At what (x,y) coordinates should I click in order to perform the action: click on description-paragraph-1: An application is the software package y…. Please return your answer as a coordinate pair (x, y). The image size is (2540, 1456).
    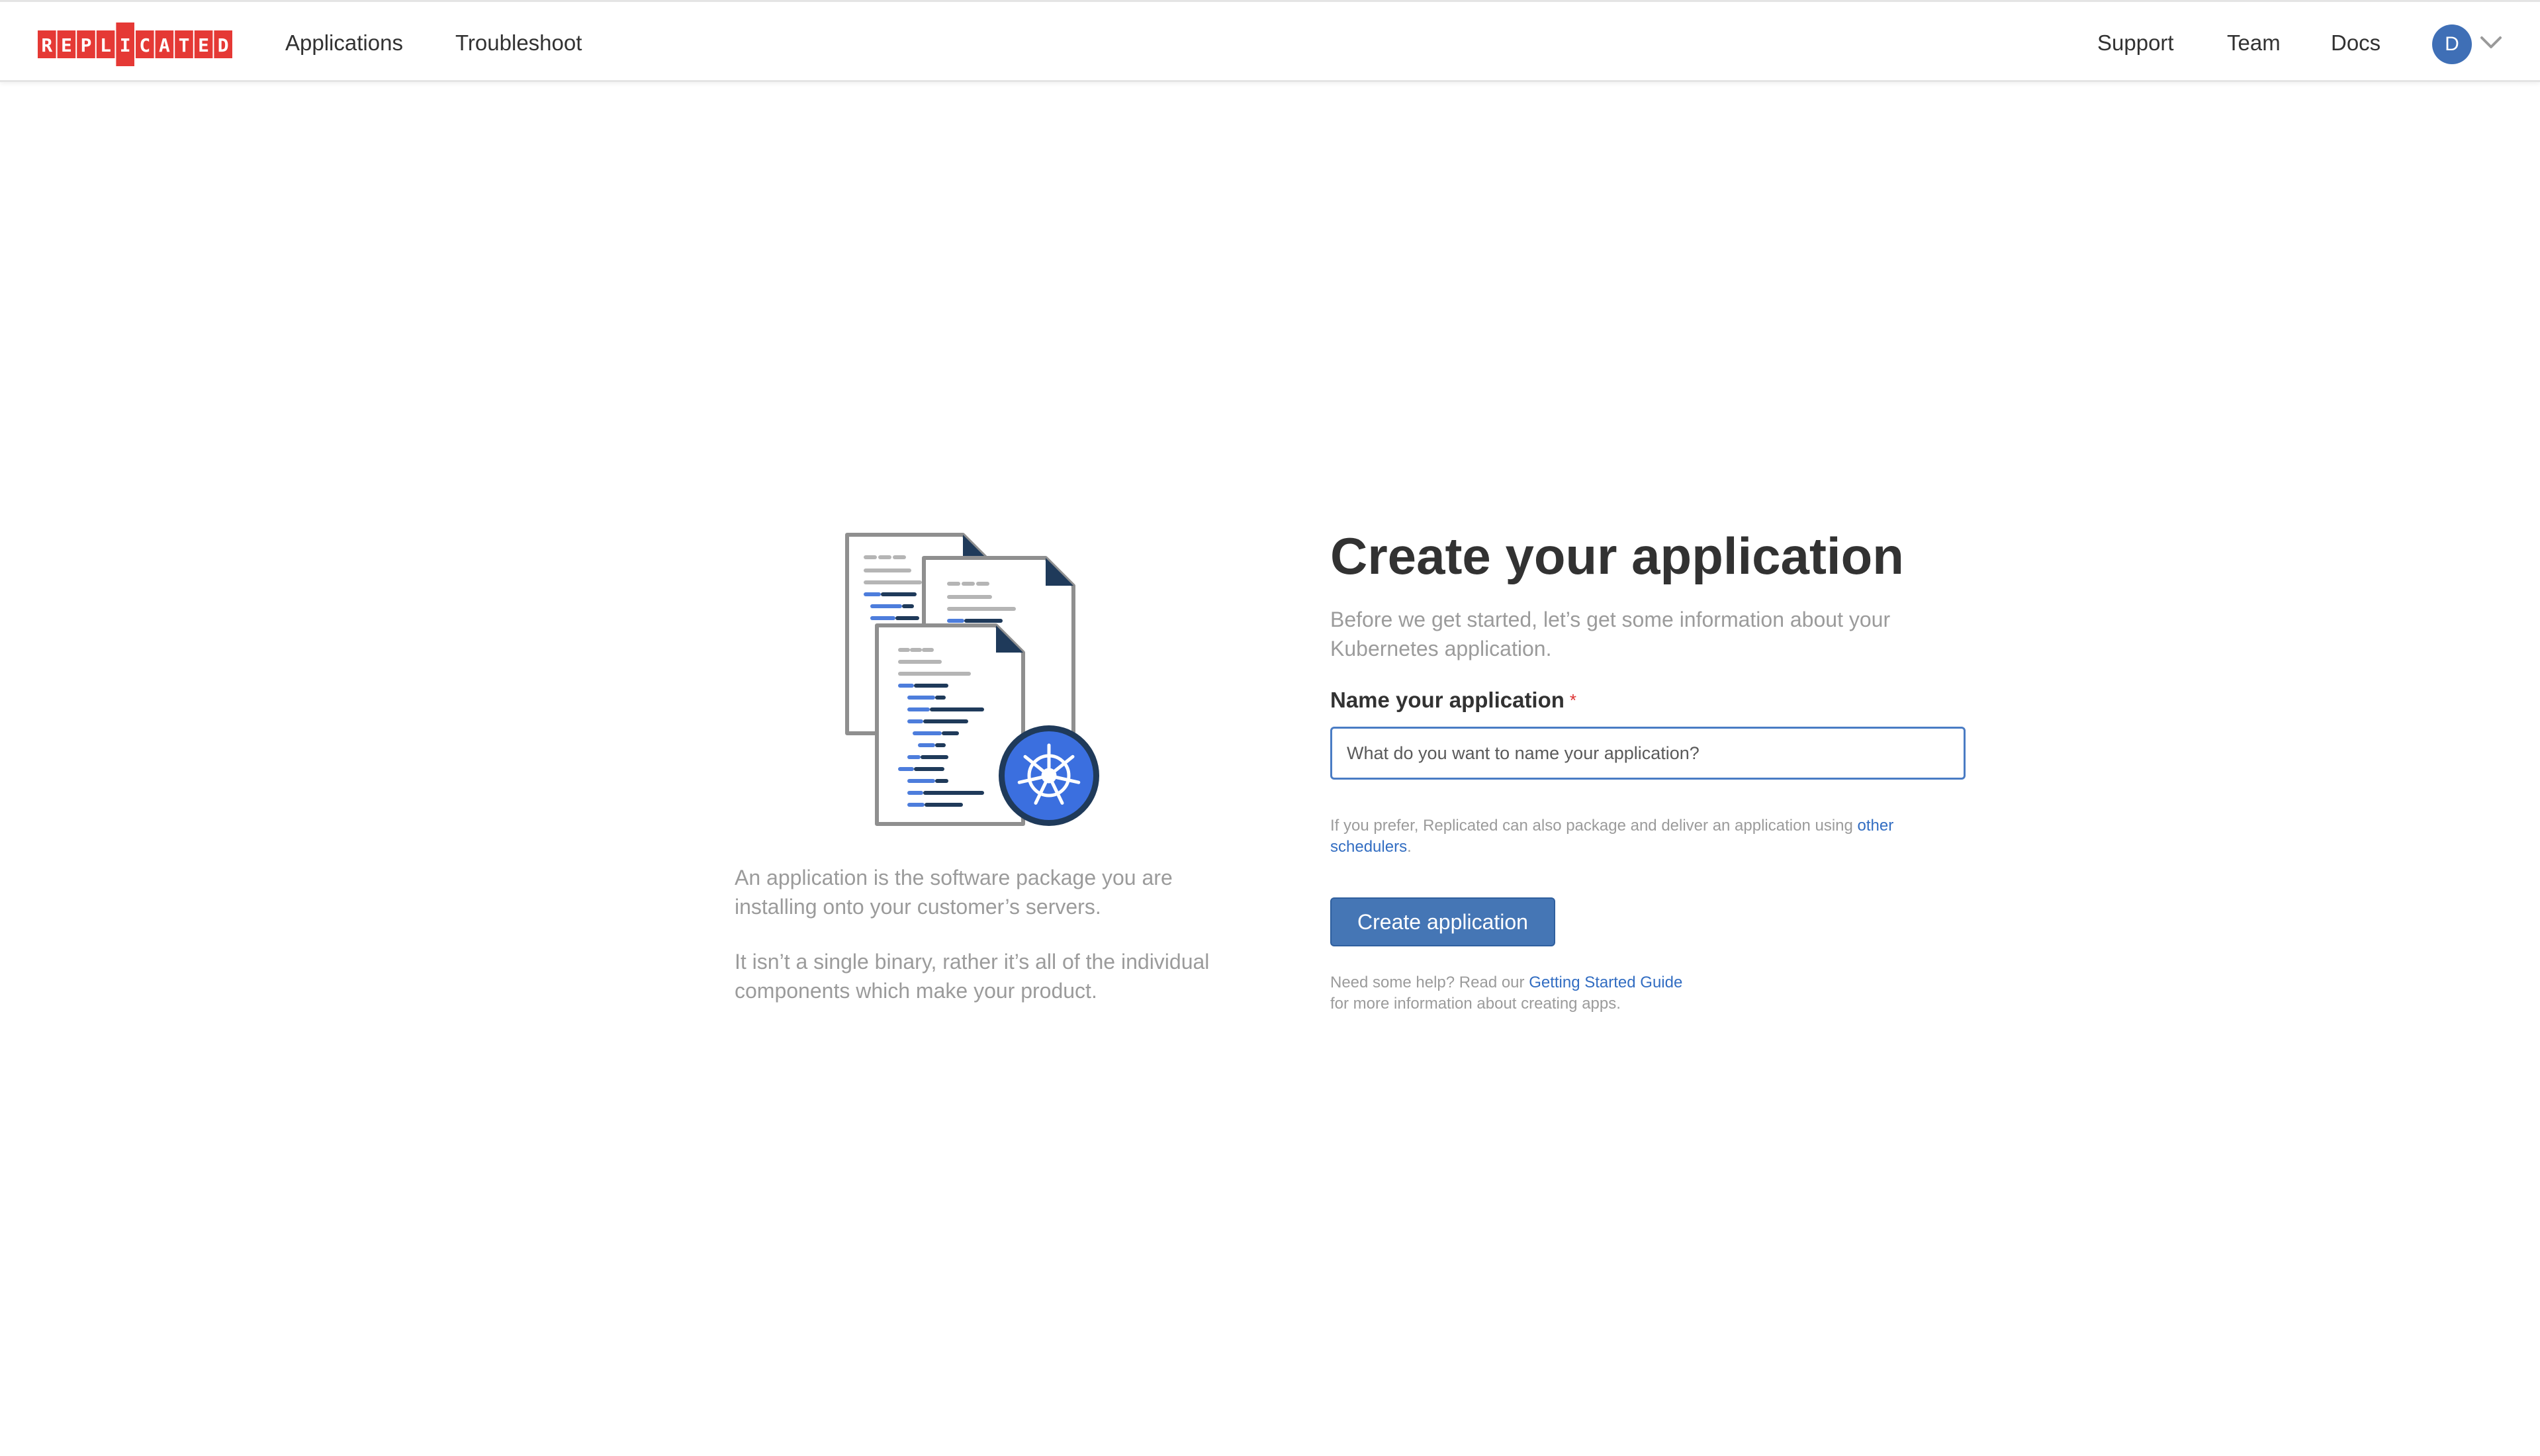
    Looking at the image, I should click on (954, 893).